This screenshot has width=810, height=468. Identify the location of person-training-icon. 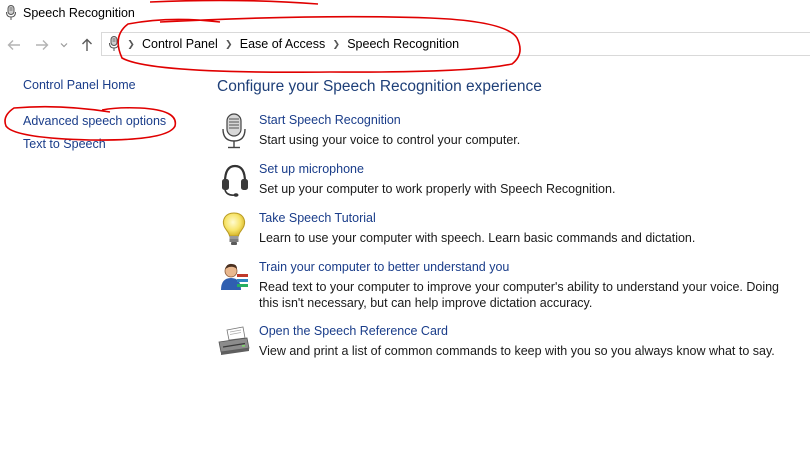
(234, 278).